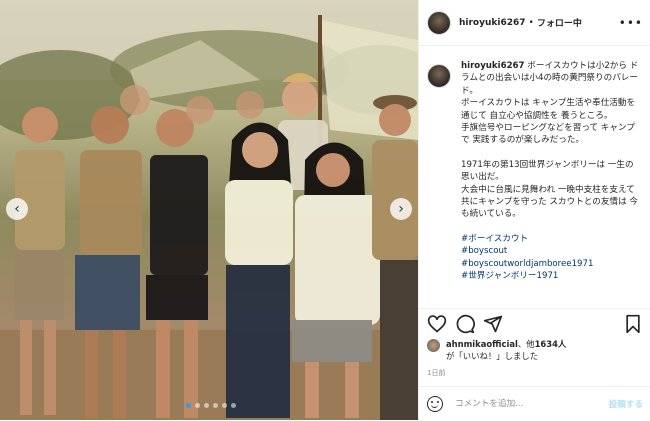 Image resolution: width=650 pixels, height=421 pixels. What do you see at coordinates (551, 251) in the screenshot?
I see `hashtag-link: #boyscout` at bounding box center [551, 251].